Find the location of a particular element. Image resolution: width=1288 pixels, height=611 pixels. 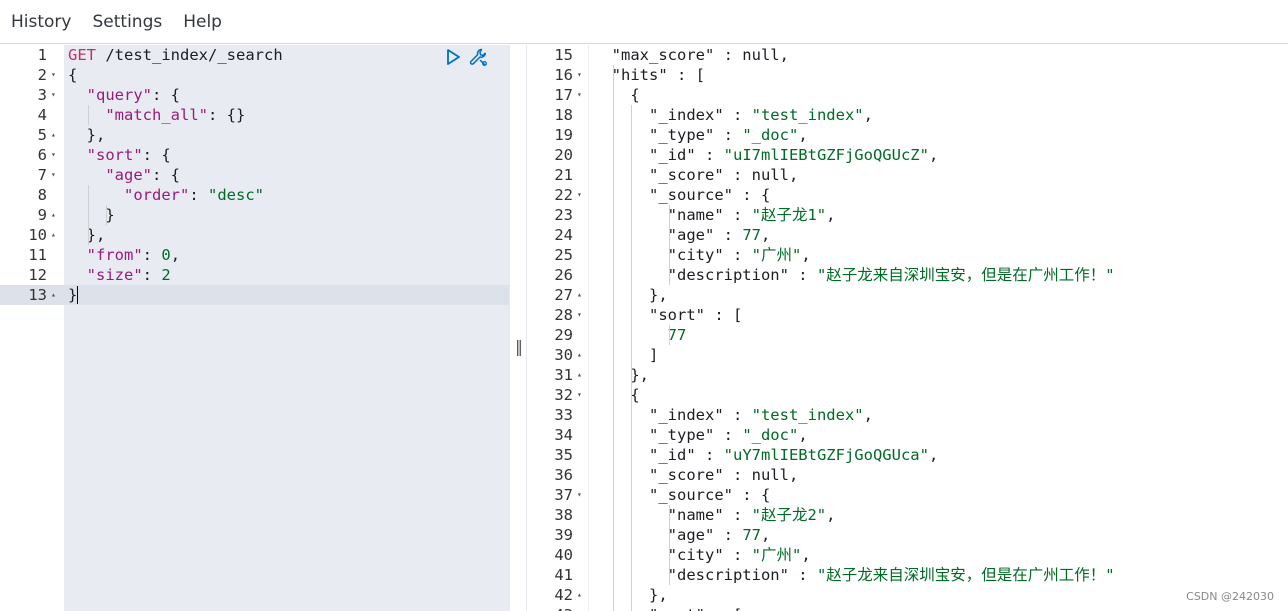

request-code-line: "size": 2 is located at coordinates (119, 275).